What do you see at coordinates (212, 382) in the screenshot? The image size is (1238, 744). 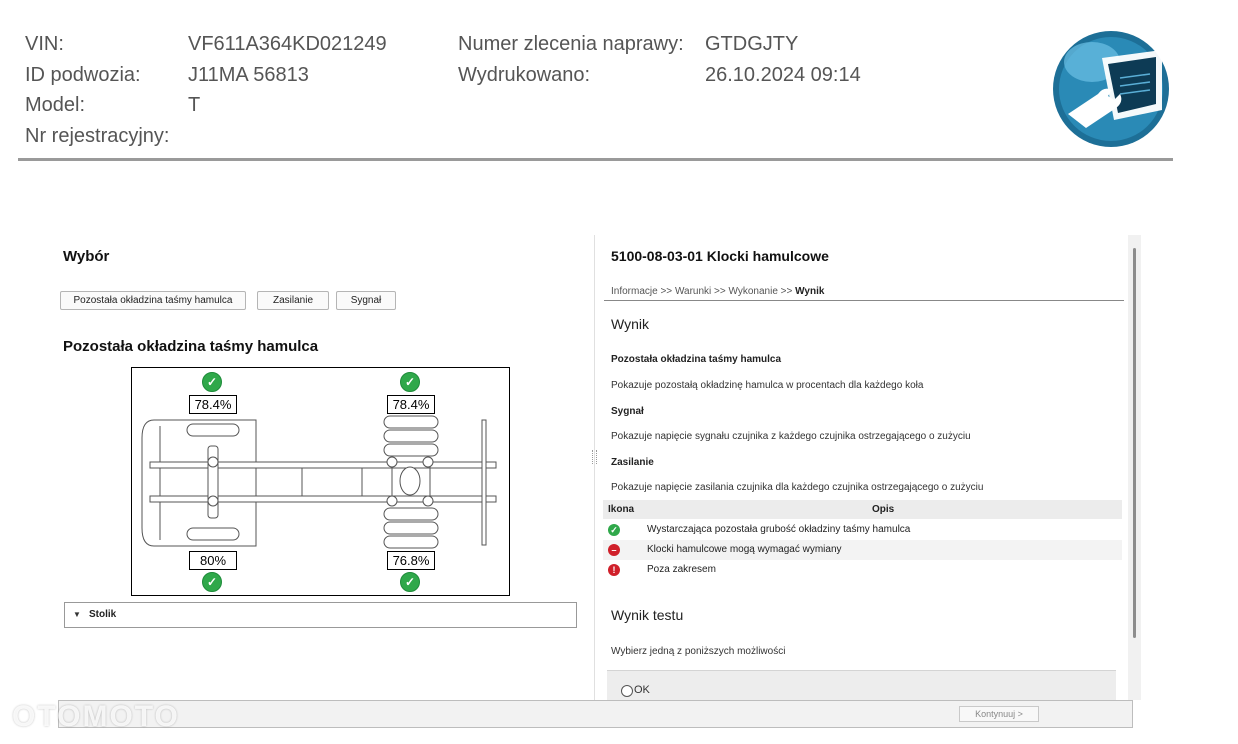 I see `front-left-ok-check-icon: ✓` at bounding box center [212, 382].